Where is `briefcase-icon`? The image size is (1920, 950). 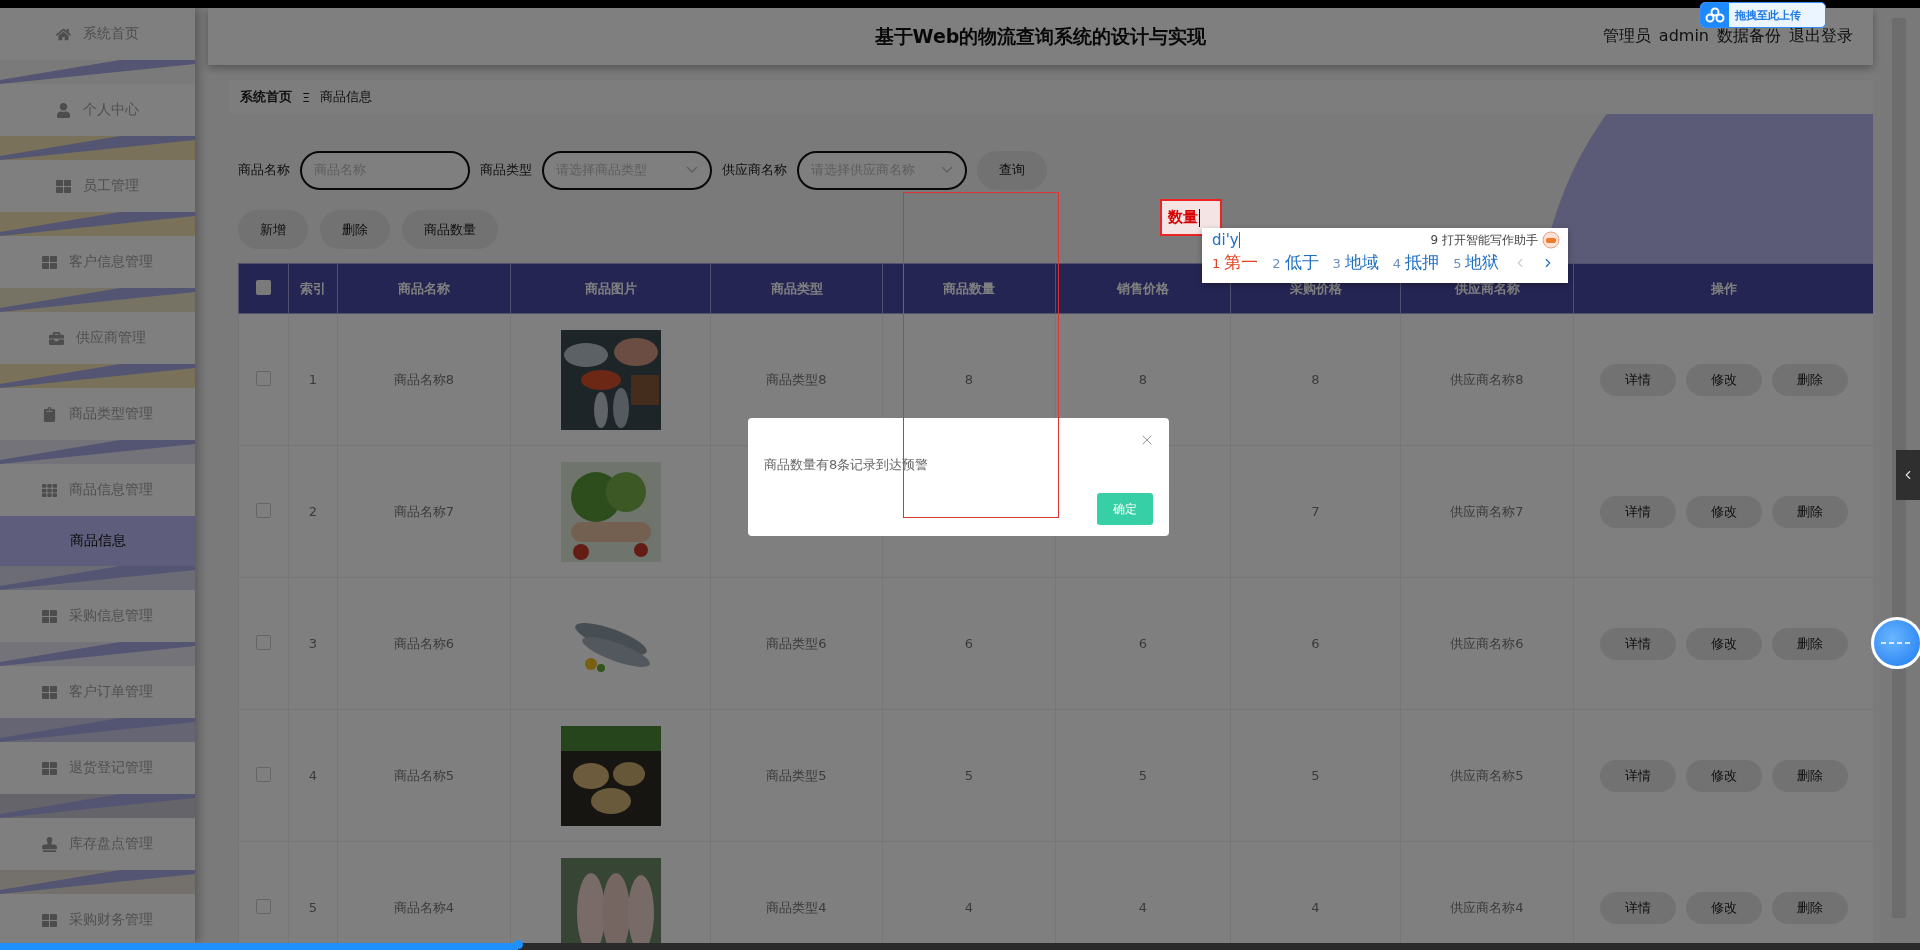 briefcase-icon is located at coordinates (56, 338).